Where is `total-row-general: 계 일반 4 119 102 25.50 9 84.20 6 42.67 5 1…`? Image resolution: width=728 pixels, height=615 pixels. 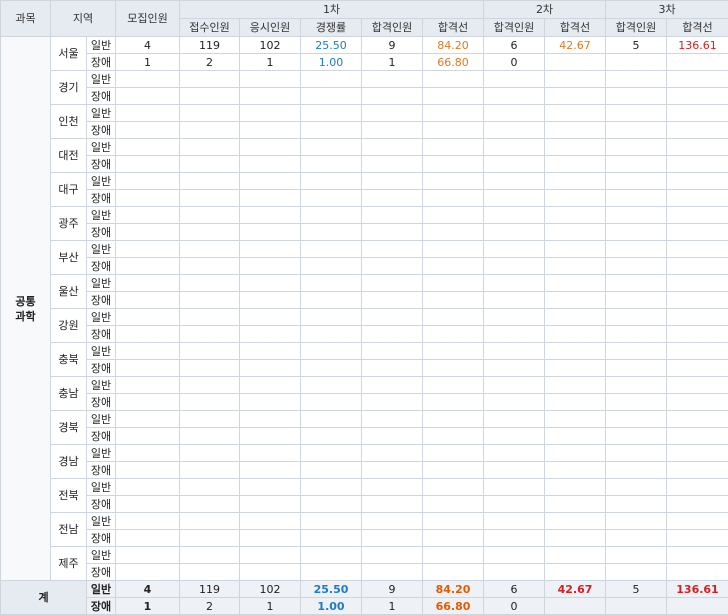
total-row-general: 계 일반 4 119 102 25.50 9 84.20 6 42.67 5 1… is located at coordinates (364, 589).